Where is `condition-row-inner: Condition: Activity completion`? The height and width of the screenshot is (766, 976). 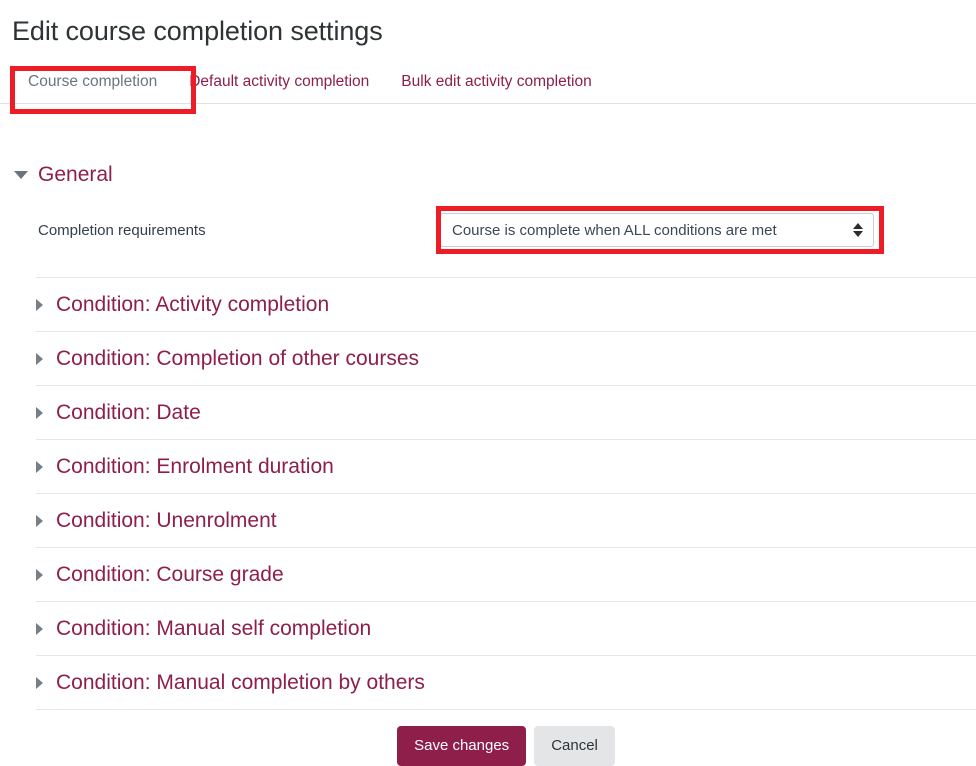
condition-row-inner: Condition: Activity completion is located at coordinates (171, 305).